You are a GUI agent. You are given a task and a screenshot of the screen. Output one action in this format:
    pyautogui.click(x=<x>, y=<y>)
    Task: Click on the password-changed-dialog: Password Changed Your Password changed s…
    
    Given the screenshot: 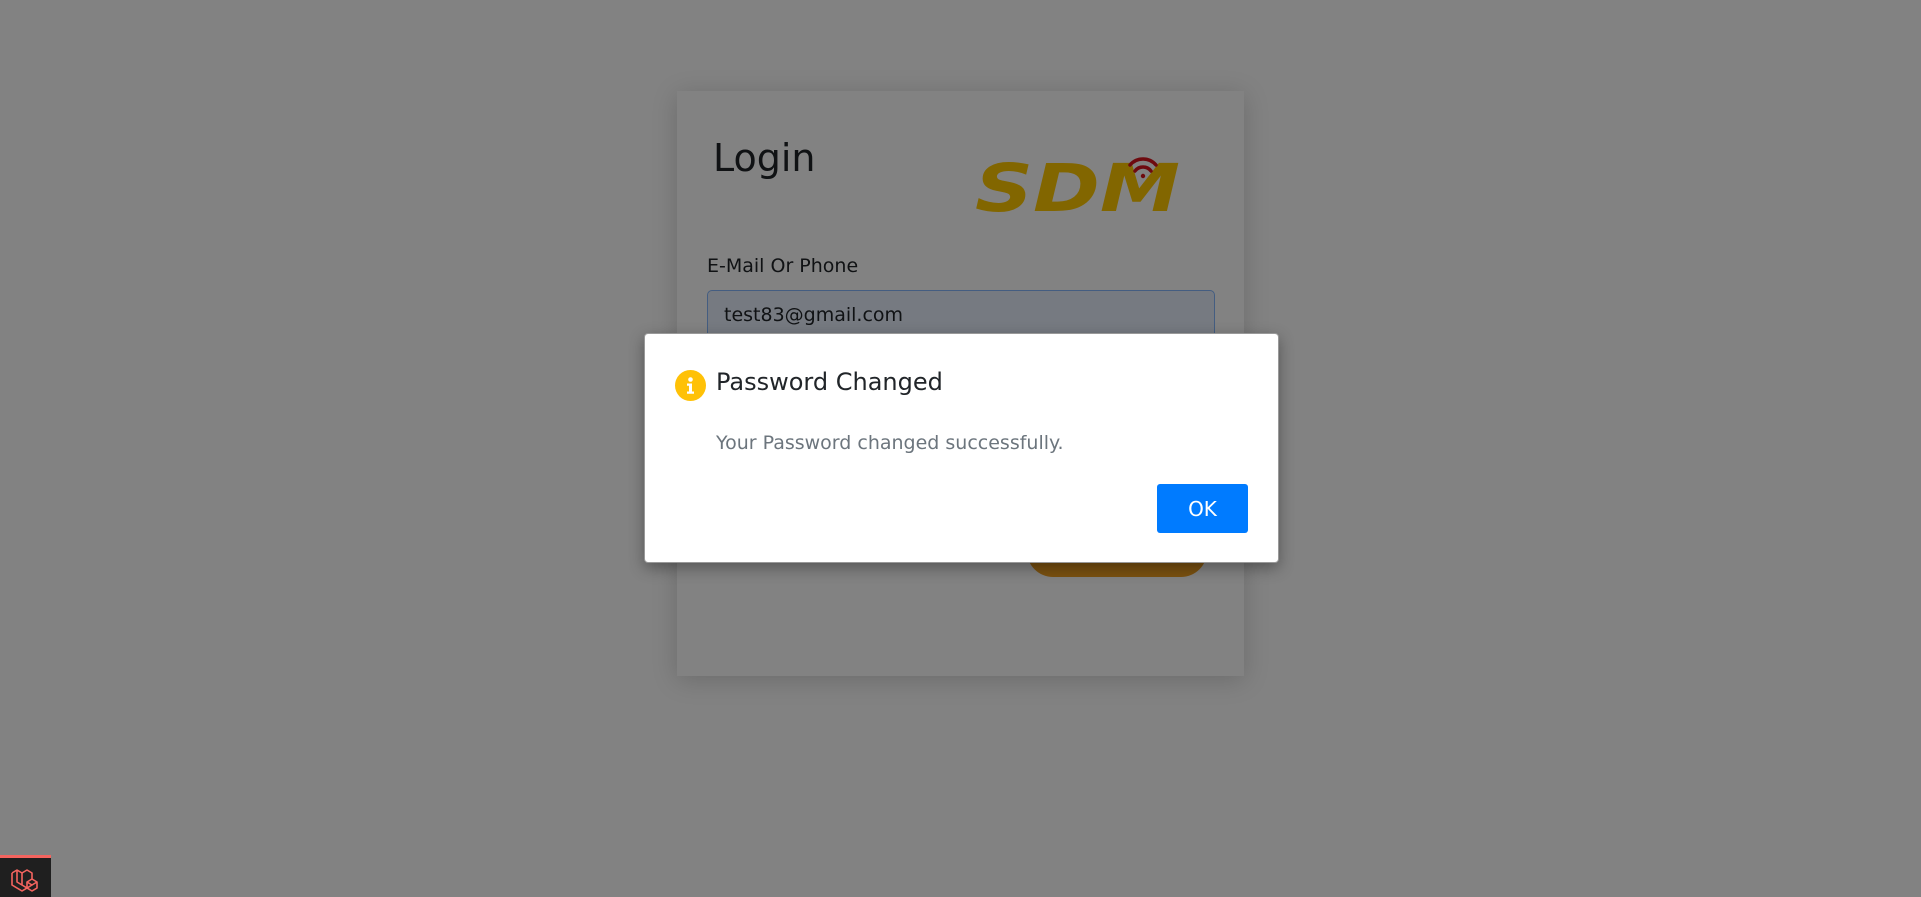 What is the action you would take?
    pyautogui.click(x=961, y=448)
    